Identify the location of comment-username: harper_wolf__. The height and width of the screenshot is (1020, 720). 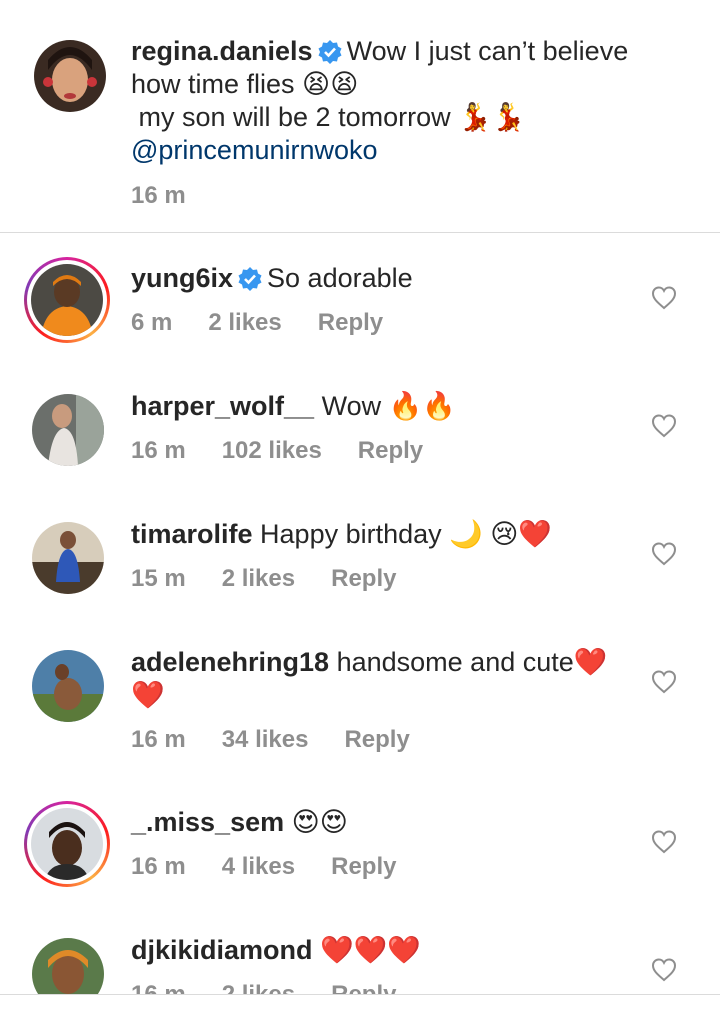
(222, 406).